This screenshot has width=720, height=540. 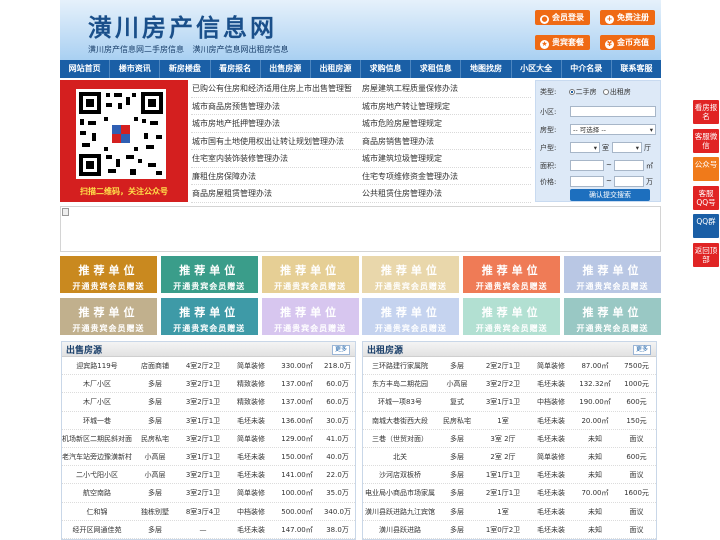 What do you see at coordinates (587, 69) in the screenshot?
I see `nav-agencies: 中介名录` at bounding box center [587, 69].